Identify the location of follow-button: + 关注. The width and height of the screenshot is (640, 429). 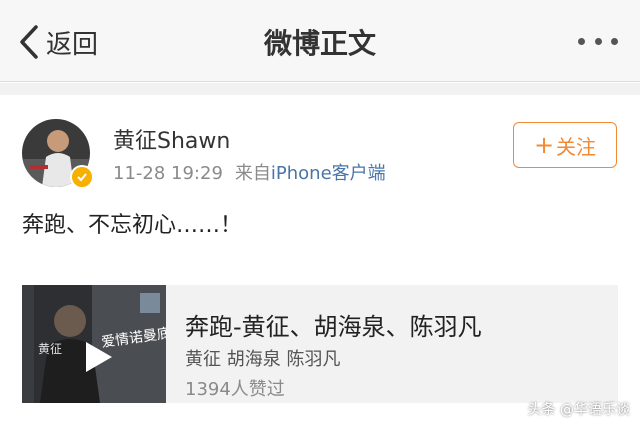
(565, 145).